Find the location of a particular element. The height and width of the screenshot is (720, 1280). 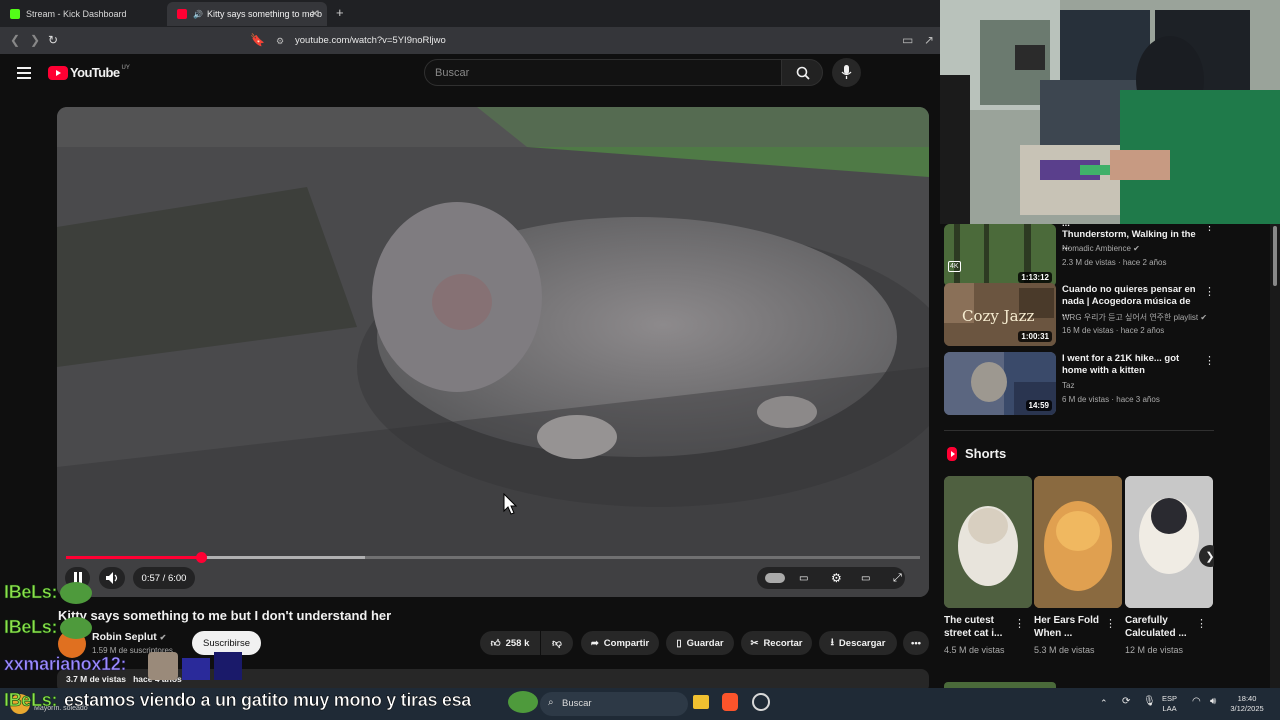

clock: 18:40 3/12/2025 is located at coordinates (1247, 704).